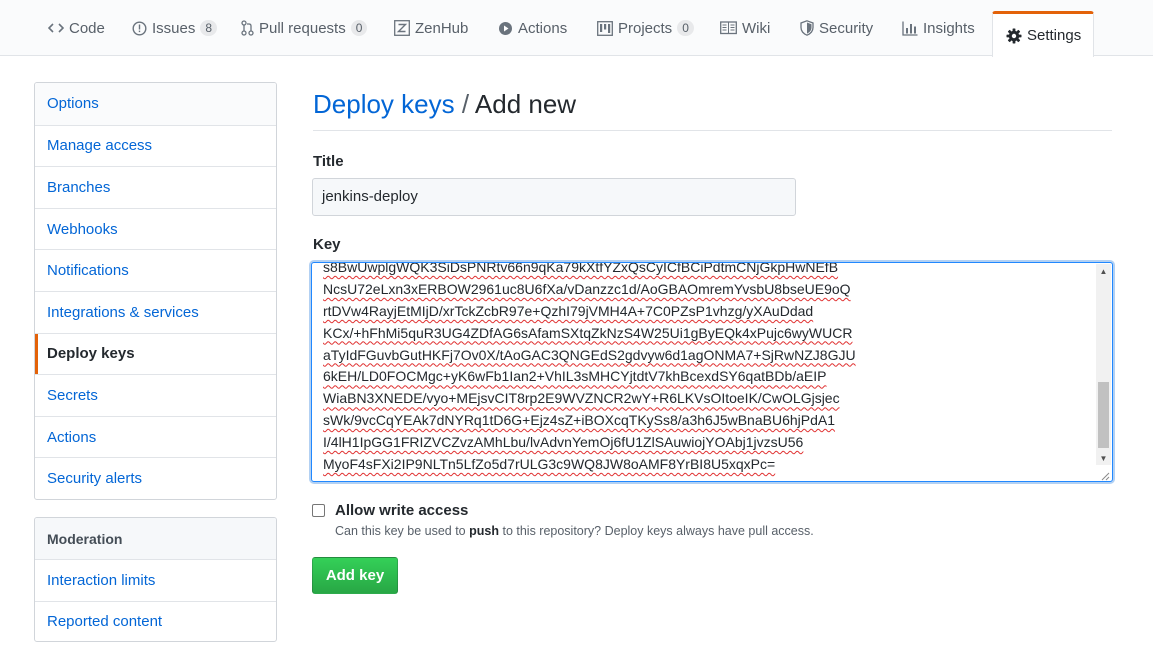 The image size is (1153, 672). I want to click on tab-settings: Settings, so click(1043, 34).